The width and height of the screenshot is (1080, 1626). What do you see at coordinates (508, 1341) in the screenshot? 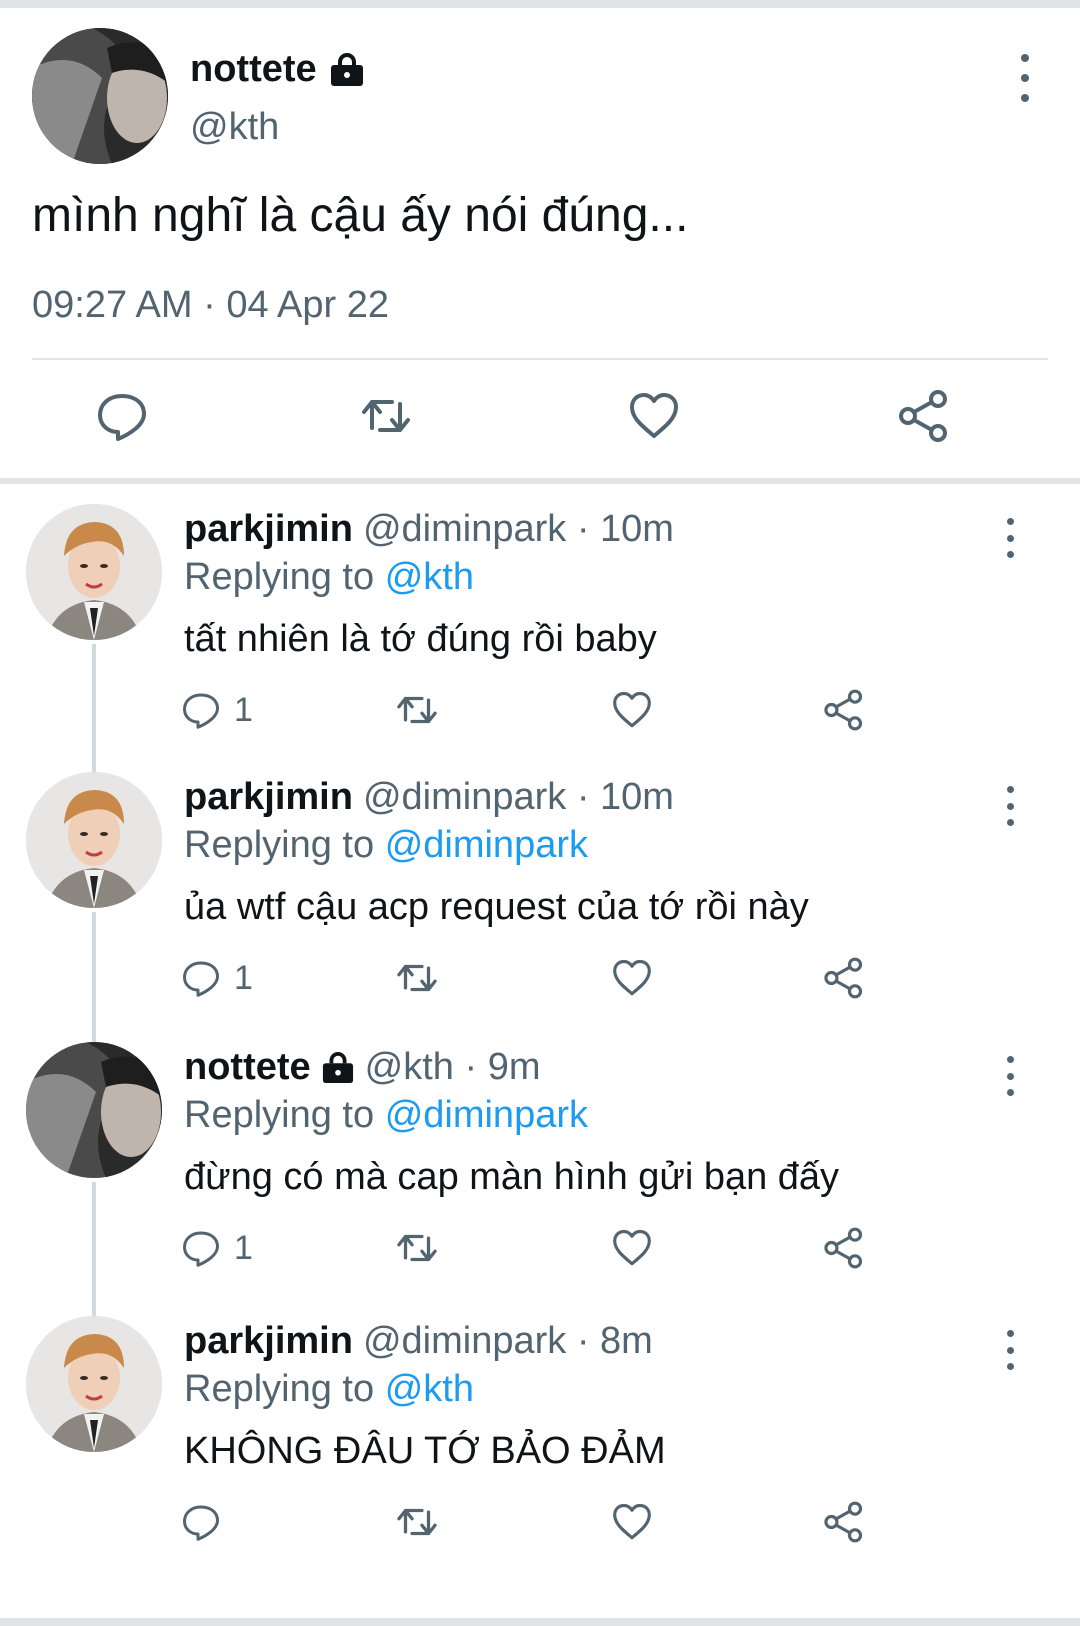
I see `handle-time: @diminpark · 8m` at bounding box center [508, 1341].